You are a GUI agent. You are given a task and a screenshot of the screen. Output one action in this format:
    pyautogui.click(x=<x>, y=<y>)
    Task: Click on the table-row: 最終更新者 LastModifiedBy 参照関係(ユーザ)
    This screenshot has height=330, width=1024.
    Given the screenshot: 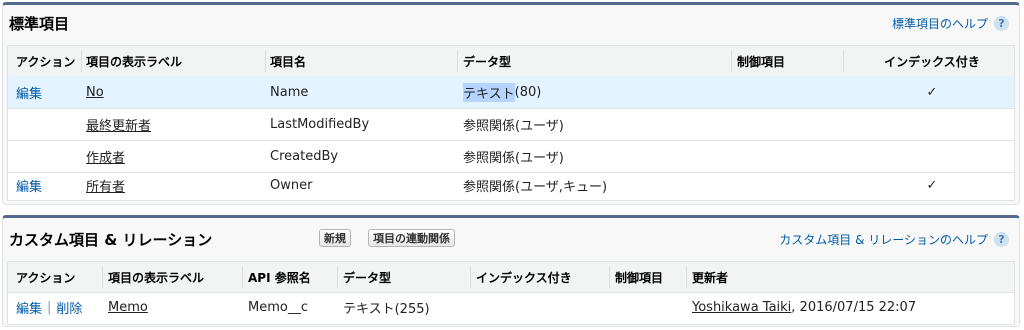 What is the action you would take?
    pyautogui.click(x=511, y=124)
    